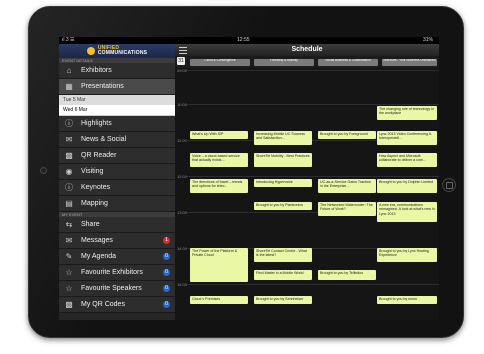  I want to click on messages-badge: 1, so click(166, 240).